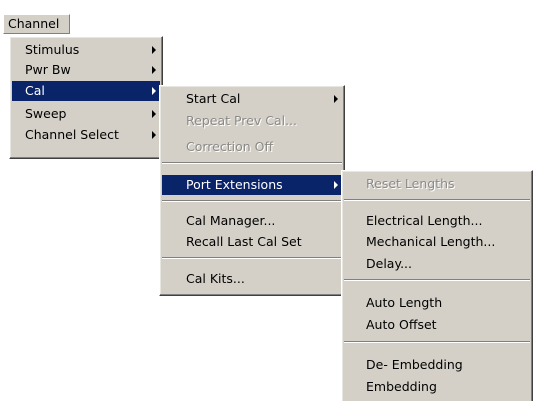  I want to click on menu-channel: Channel, so click(36, 24).